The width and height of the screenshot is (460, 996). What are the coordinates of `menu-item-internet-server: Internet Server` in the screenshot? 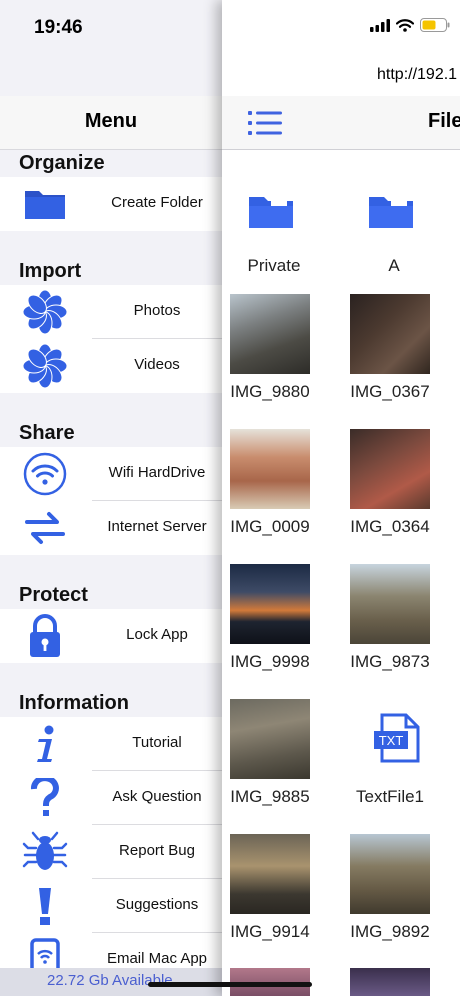 It's located at (111, 528).